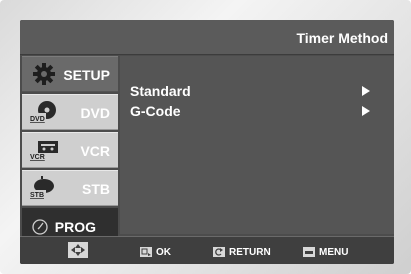  I want to click on dvd-badge: DVD, so click(37, 119).